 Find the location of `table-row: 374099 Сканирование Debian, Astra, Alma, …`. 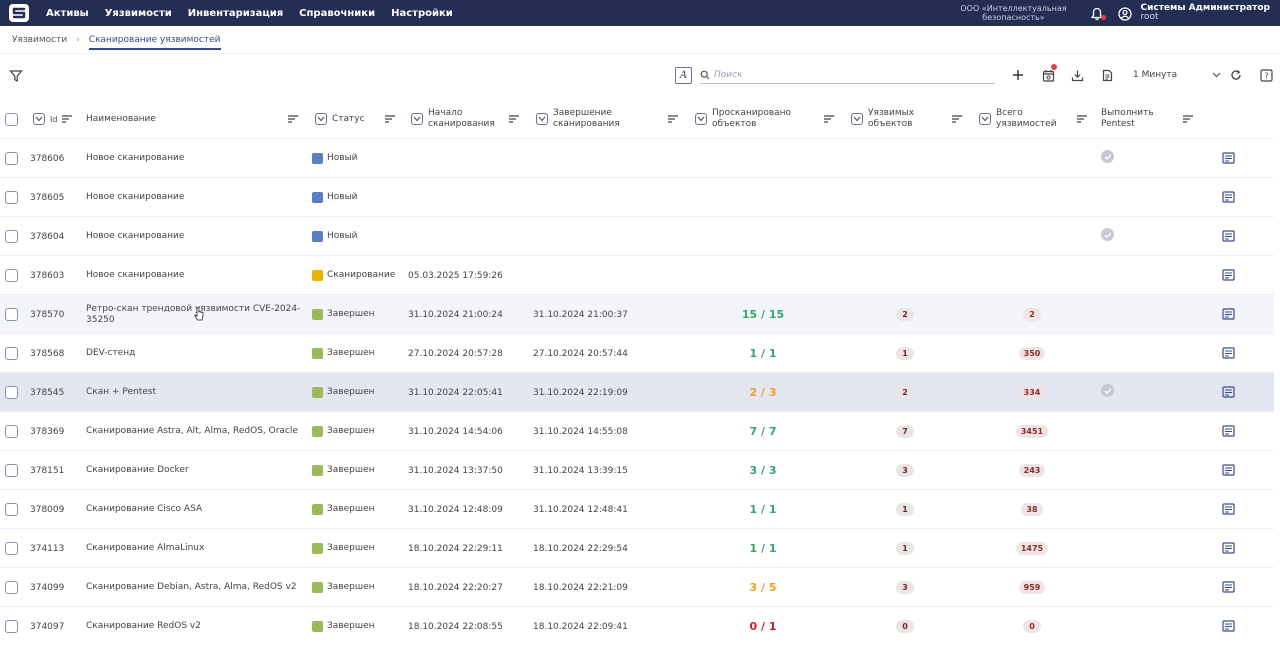

table-row: 374099 Сканирование Debian, Astra, Alma, … is located at coordinates (637, 586).